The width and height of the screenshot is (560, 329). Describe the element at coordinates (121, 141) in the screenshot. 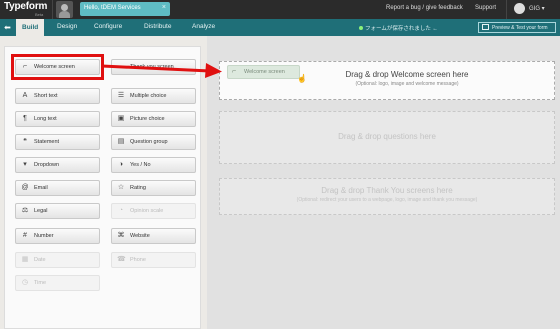

I see `question-group-icon: ▤` at that location.